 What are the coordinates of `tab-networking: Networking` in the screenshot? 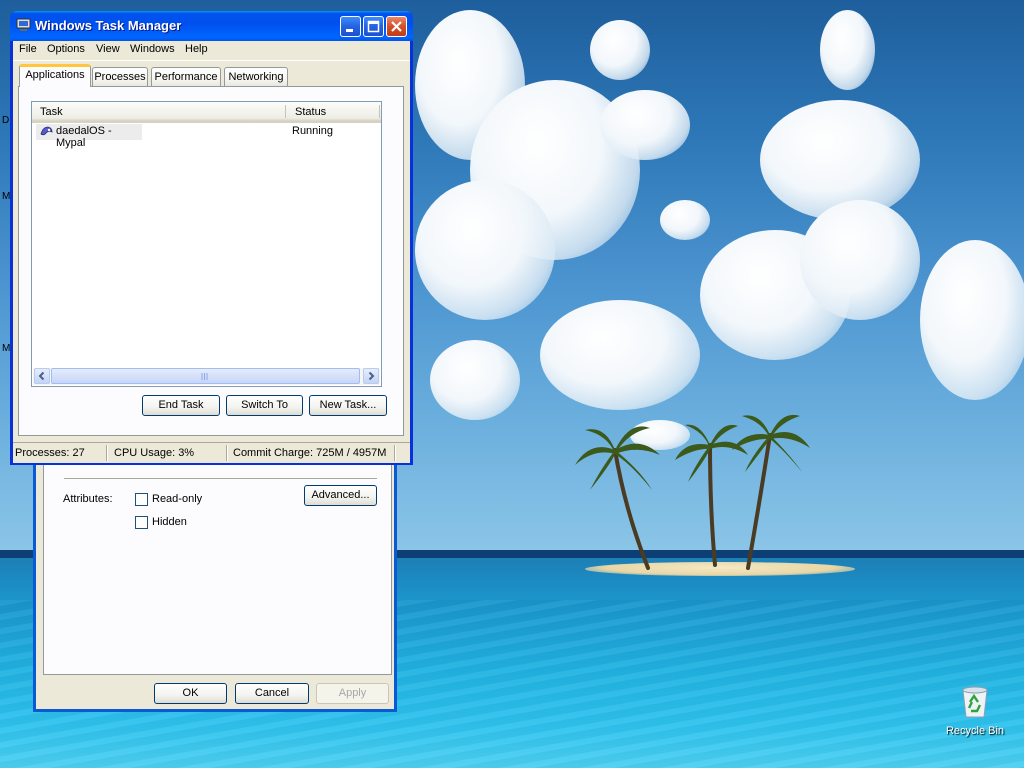 It's located at (256, 76).